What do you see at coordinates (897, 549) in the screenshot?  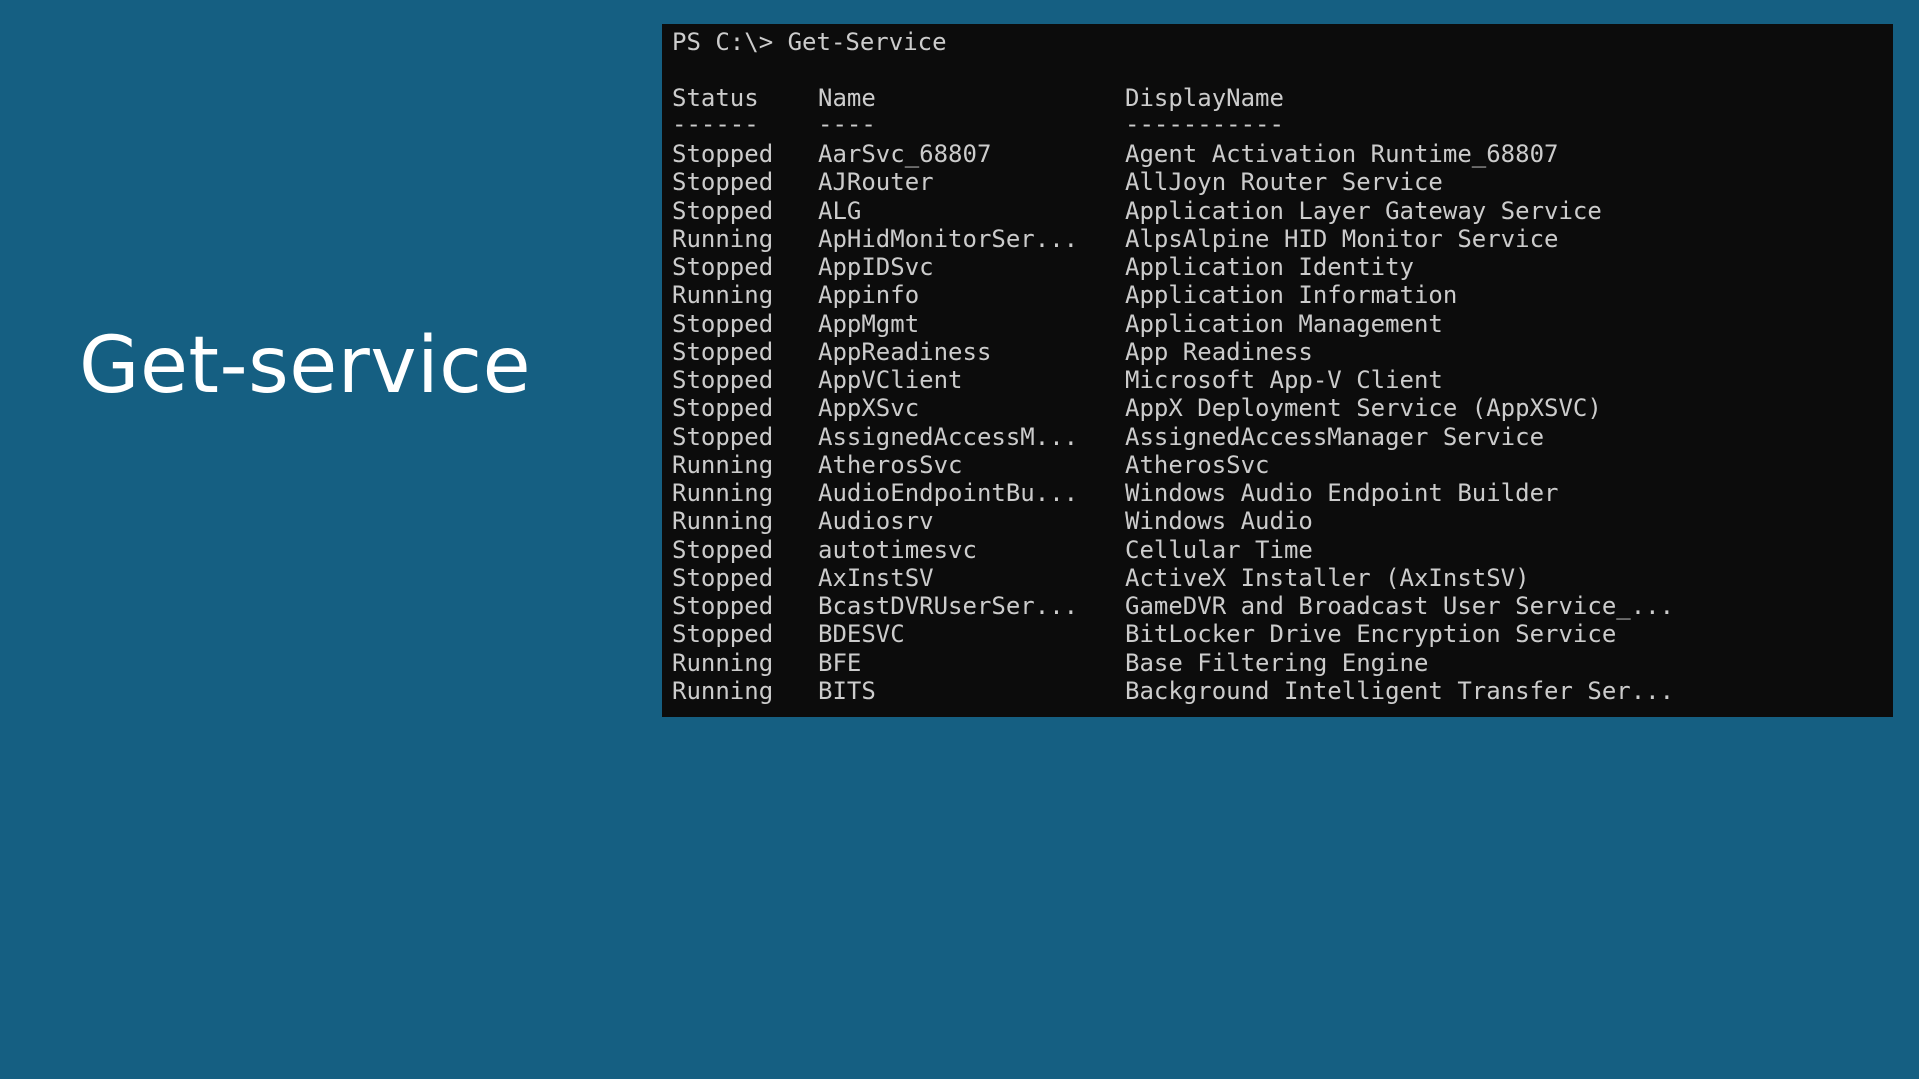 I see `service-name: autotimesvc` at bounding box center [897, 549].